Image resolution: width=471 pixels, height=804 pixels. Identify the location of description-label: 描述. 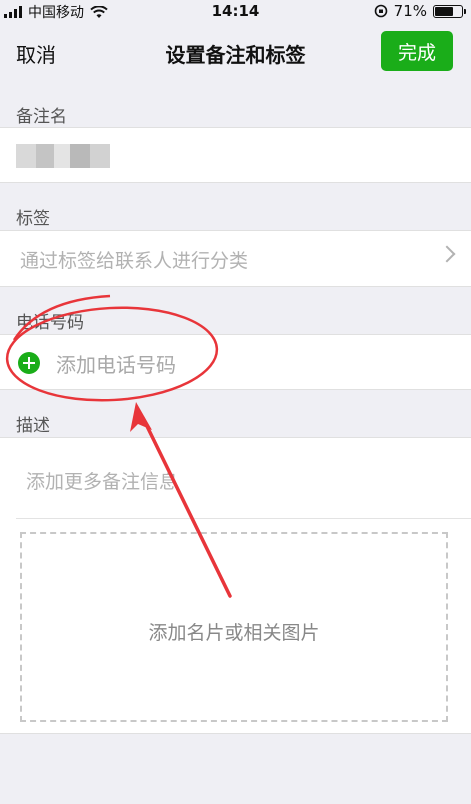
(33, 426).